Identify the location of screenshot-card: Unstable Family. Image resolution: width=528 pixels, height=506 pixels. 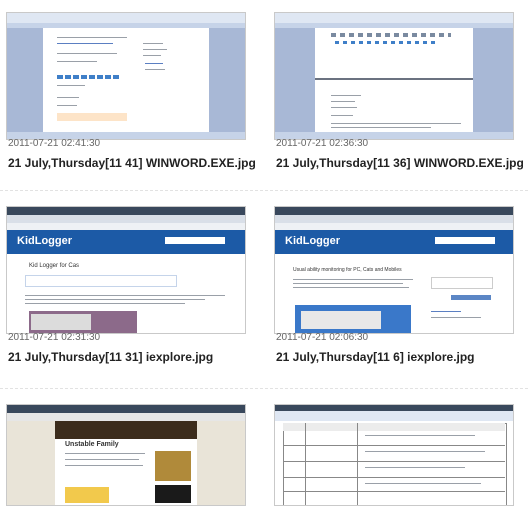
(131, 455).